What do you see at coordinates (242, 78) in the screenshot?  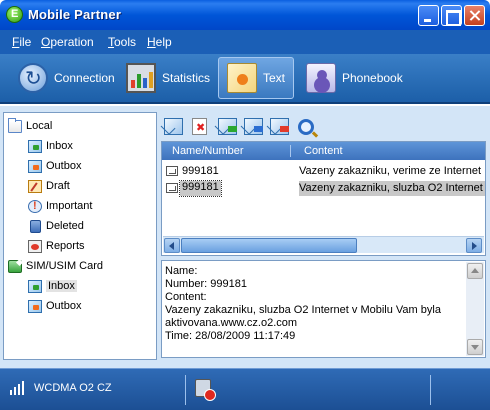 I see `text-message-icon` at bounding box center [242, 78].